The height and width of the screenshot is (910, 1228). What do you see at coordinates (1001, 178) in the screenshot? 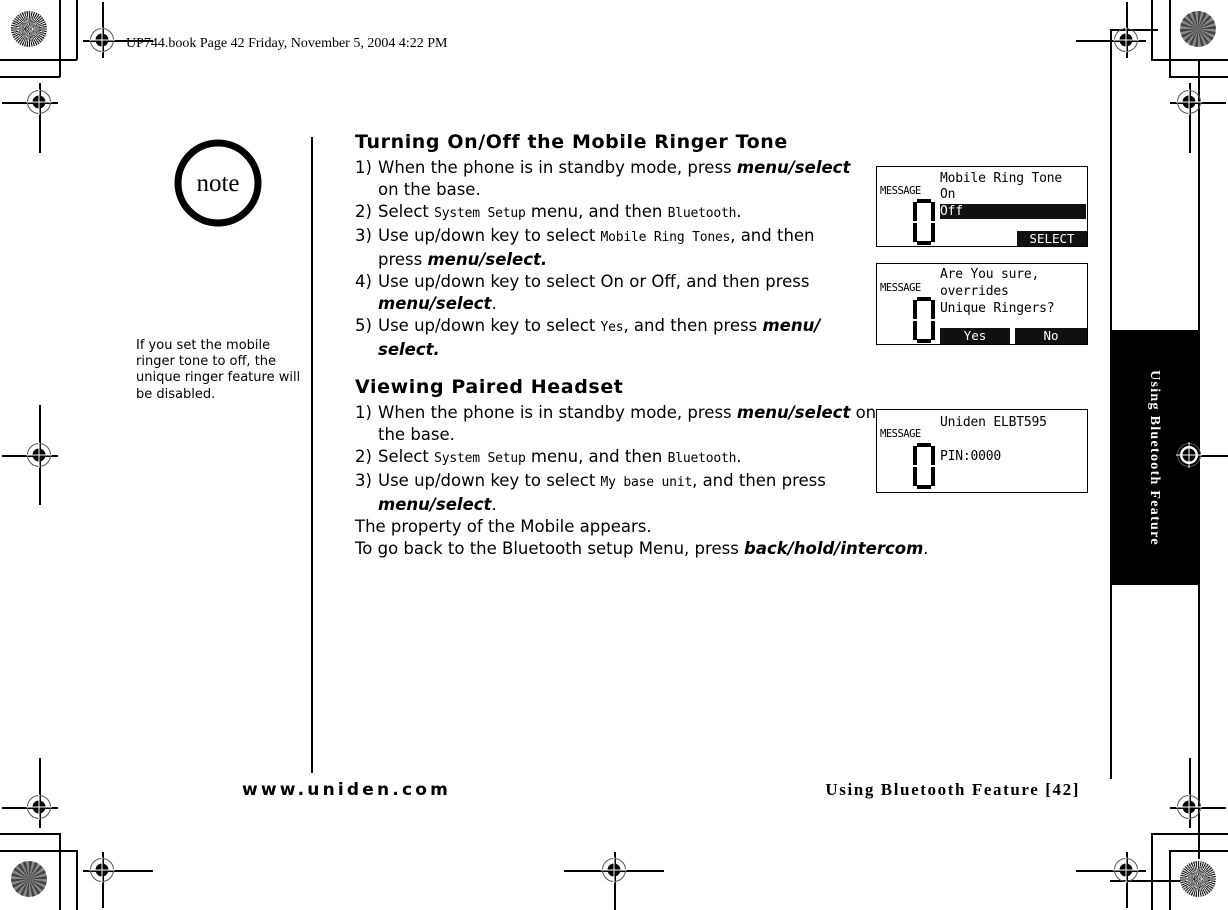
I see `lcd-line: Mobile Ring Tone` at bounding box center [1001, 178].